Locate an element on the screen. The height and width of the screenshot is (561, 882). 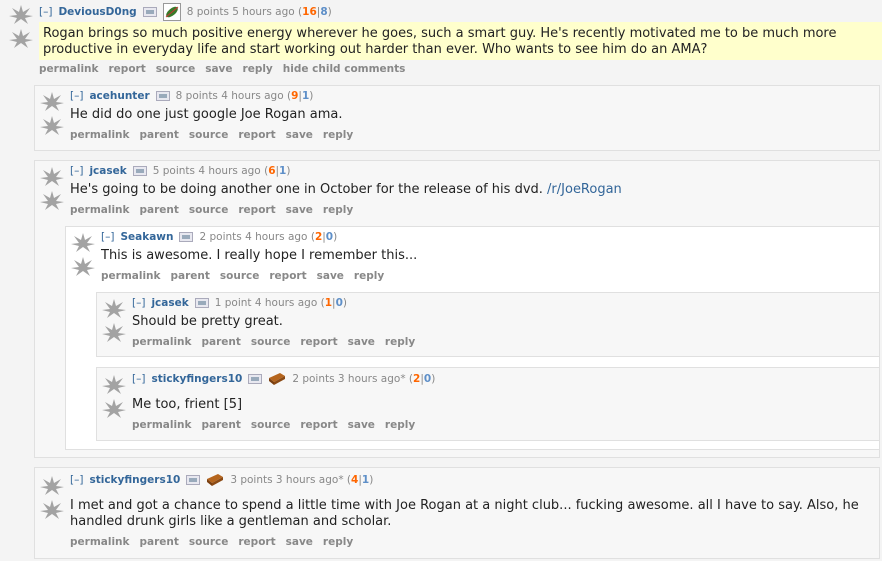
author-link: DeviousD0ng is located at coordinates (97, 12).